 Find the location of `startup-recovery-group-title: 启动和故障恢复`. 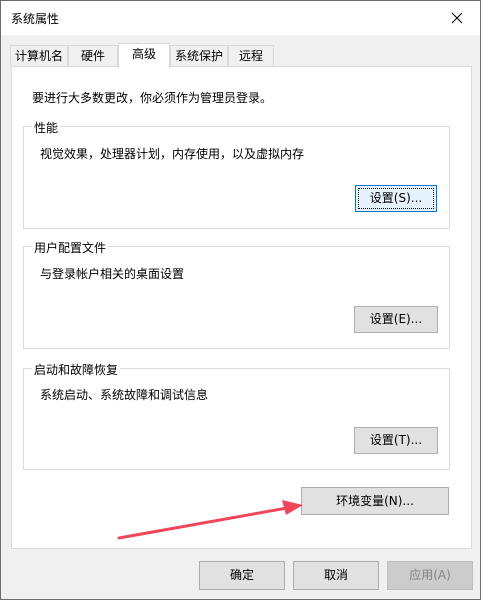

startup-recovery-group-title: 启动和故障恢复 is located at coordinates (76, 369).